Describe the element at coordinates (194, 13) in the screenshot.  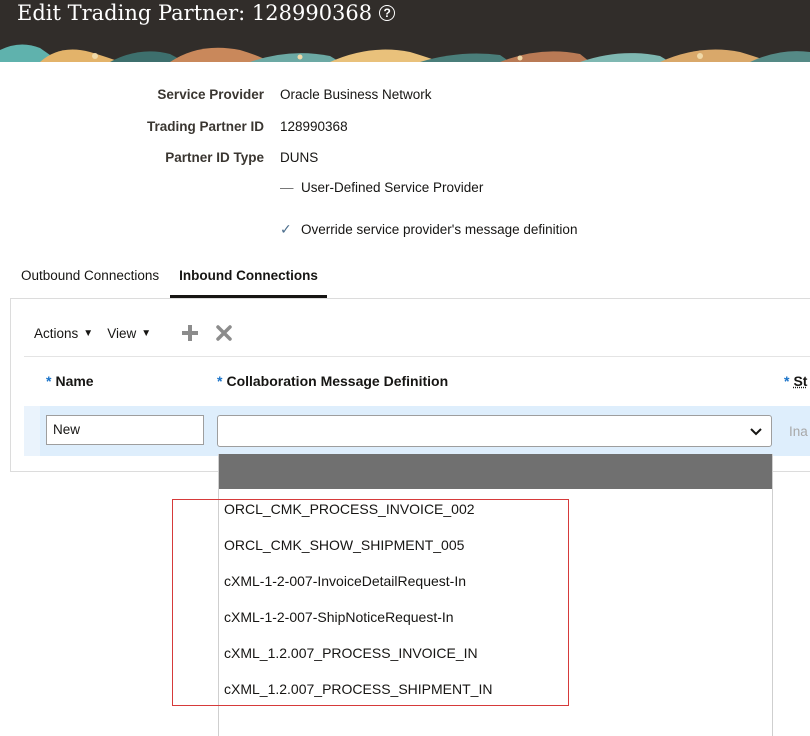
I see `page-title: Edit Trading Partner: 128990368` at that location.